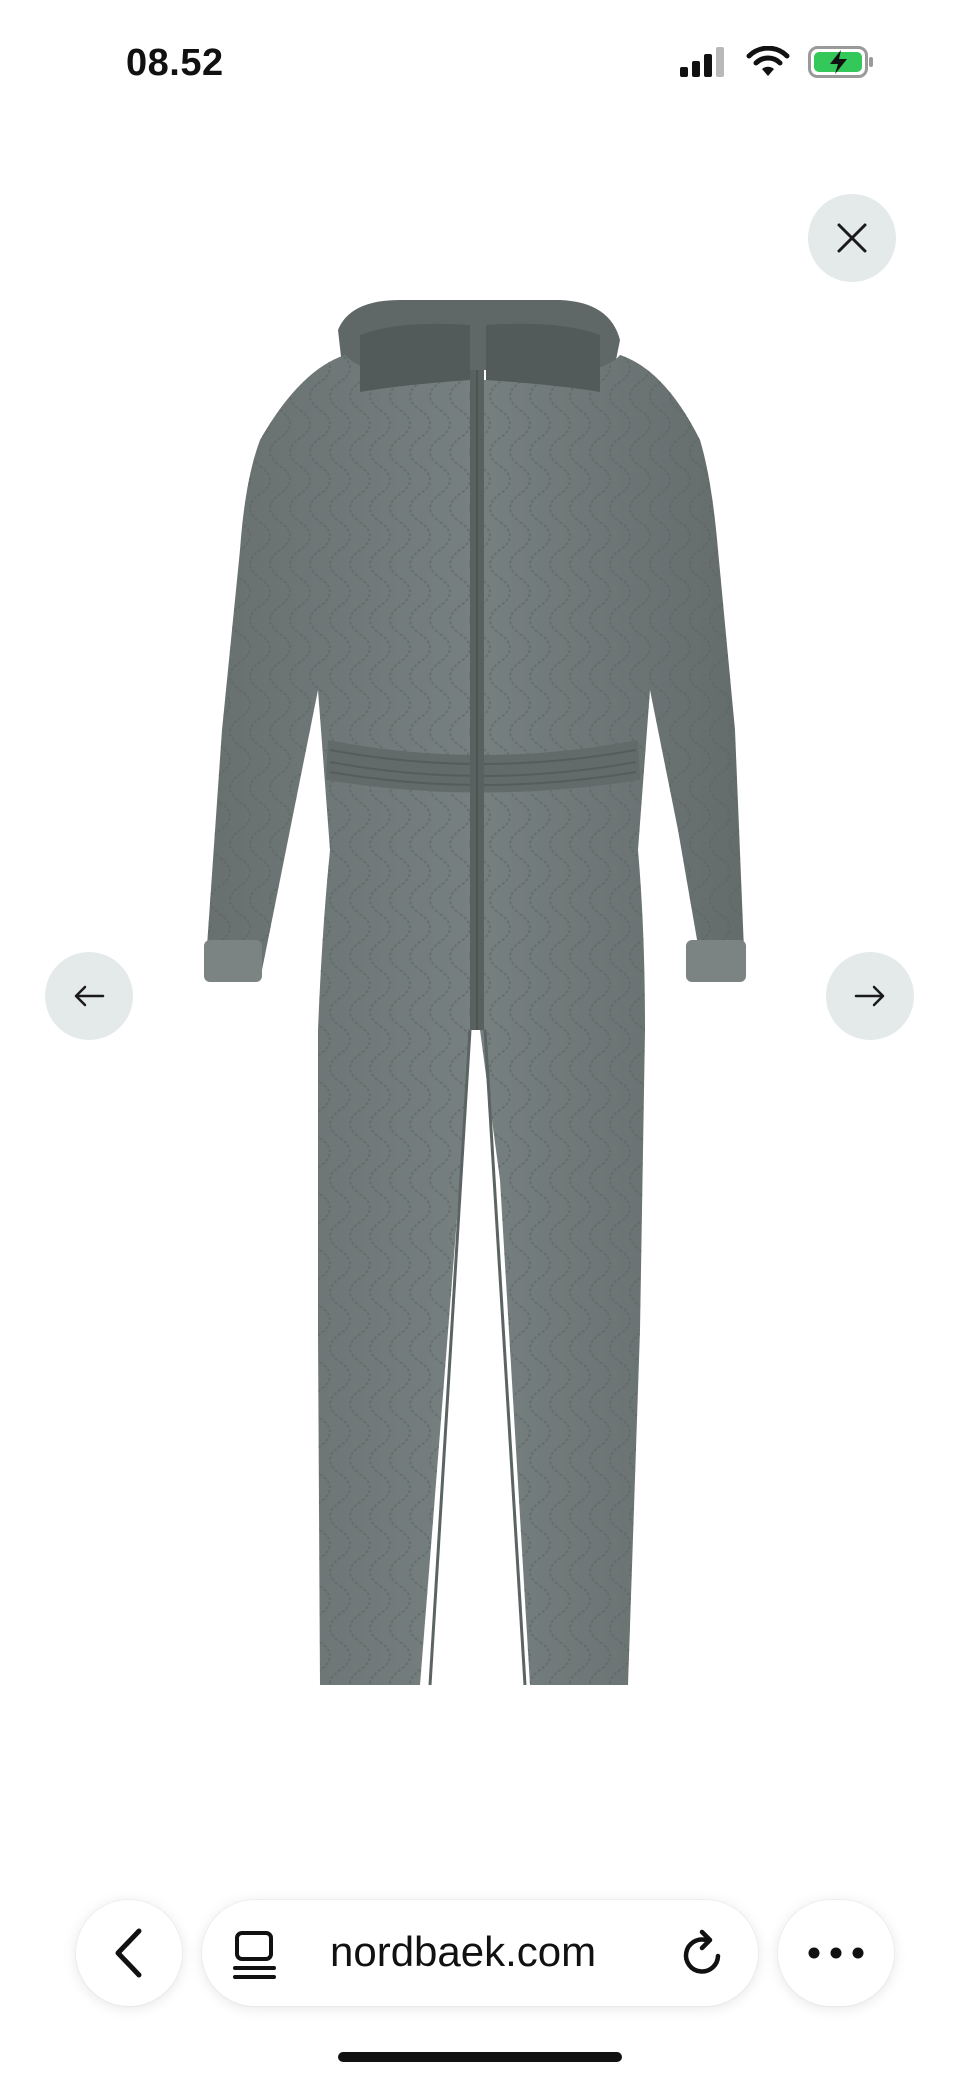  I want to click on more-icon, so click(836, 1953).